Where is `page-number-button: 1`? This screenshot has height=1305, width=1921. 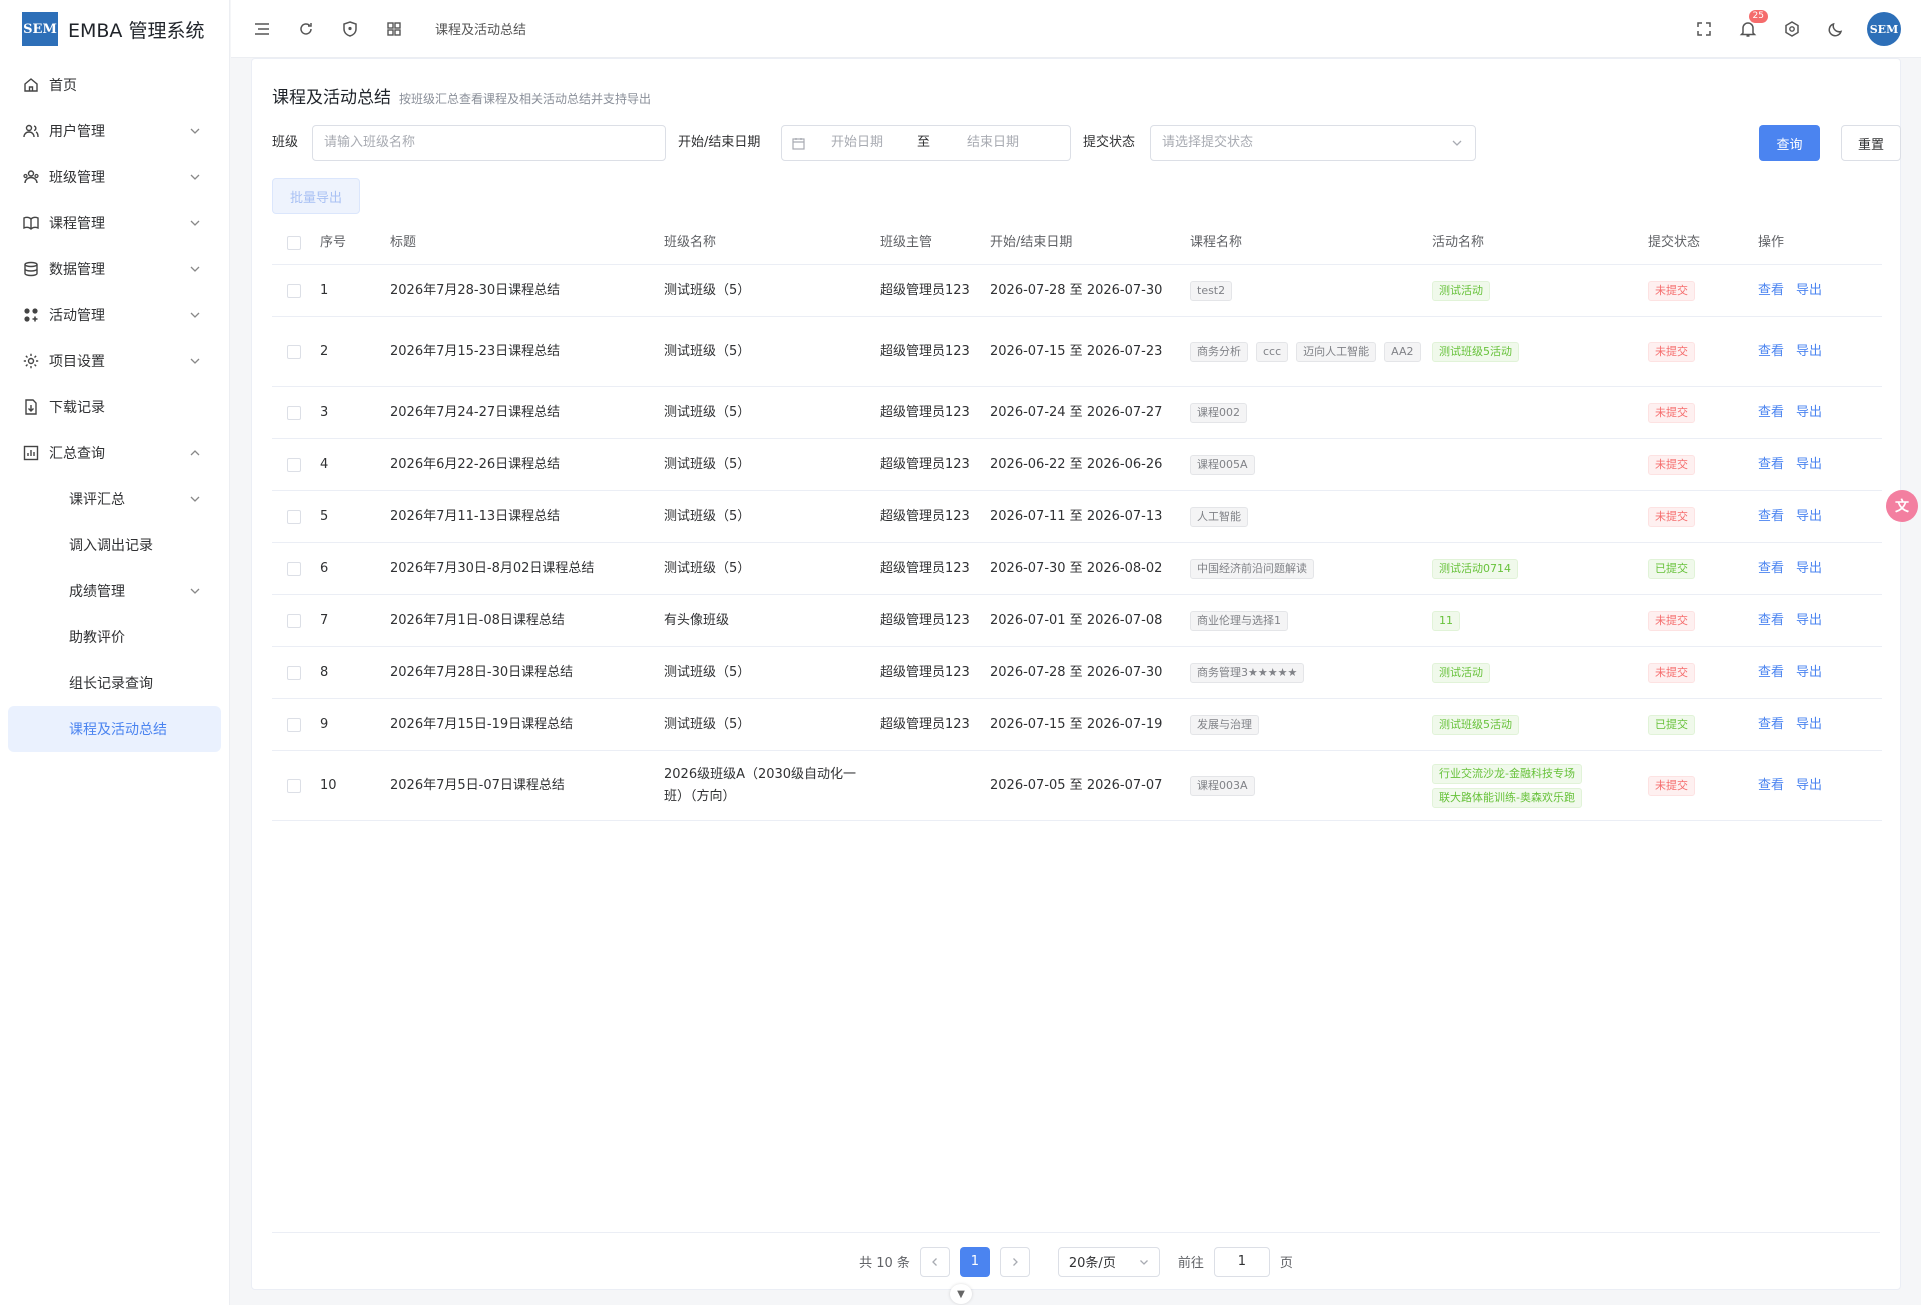
page-number-button: 1 is located at coordinates (974, 1261).